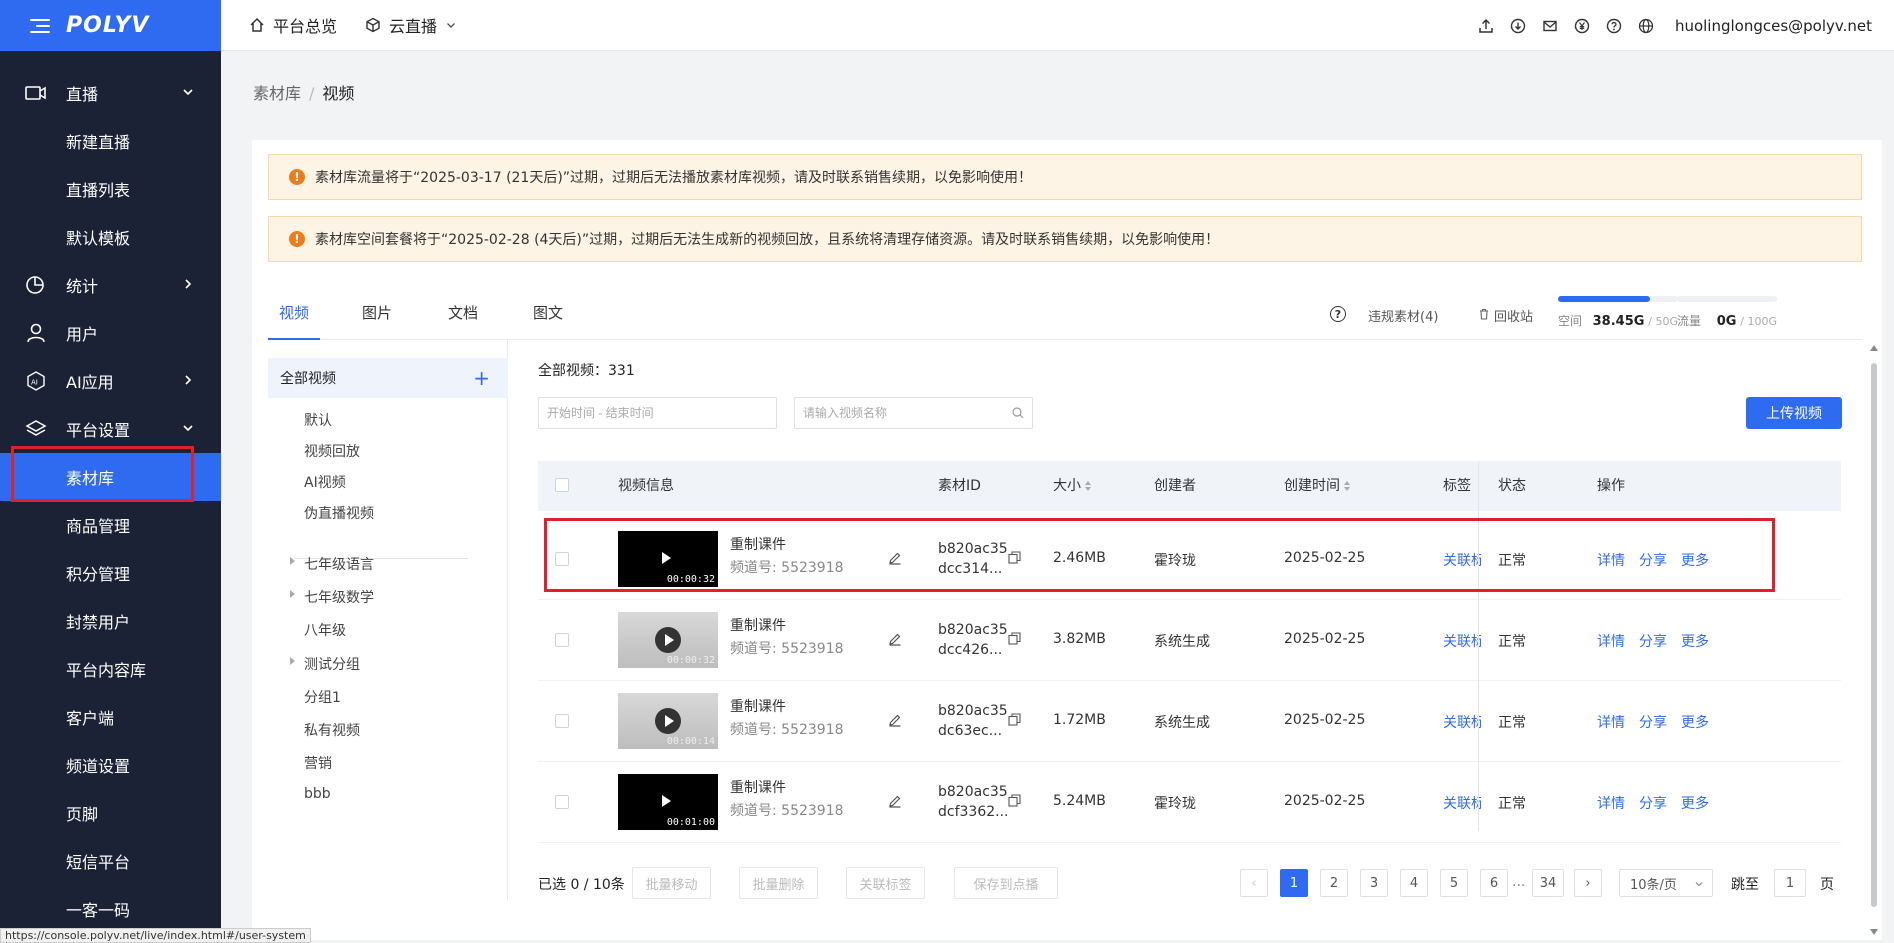 The image size is (1894, 943). What do you see at coordinates (1006, 883) in the screenshot?
I see `save-to-vod-button: 保存到点播` at bounding box center [1006, 883].